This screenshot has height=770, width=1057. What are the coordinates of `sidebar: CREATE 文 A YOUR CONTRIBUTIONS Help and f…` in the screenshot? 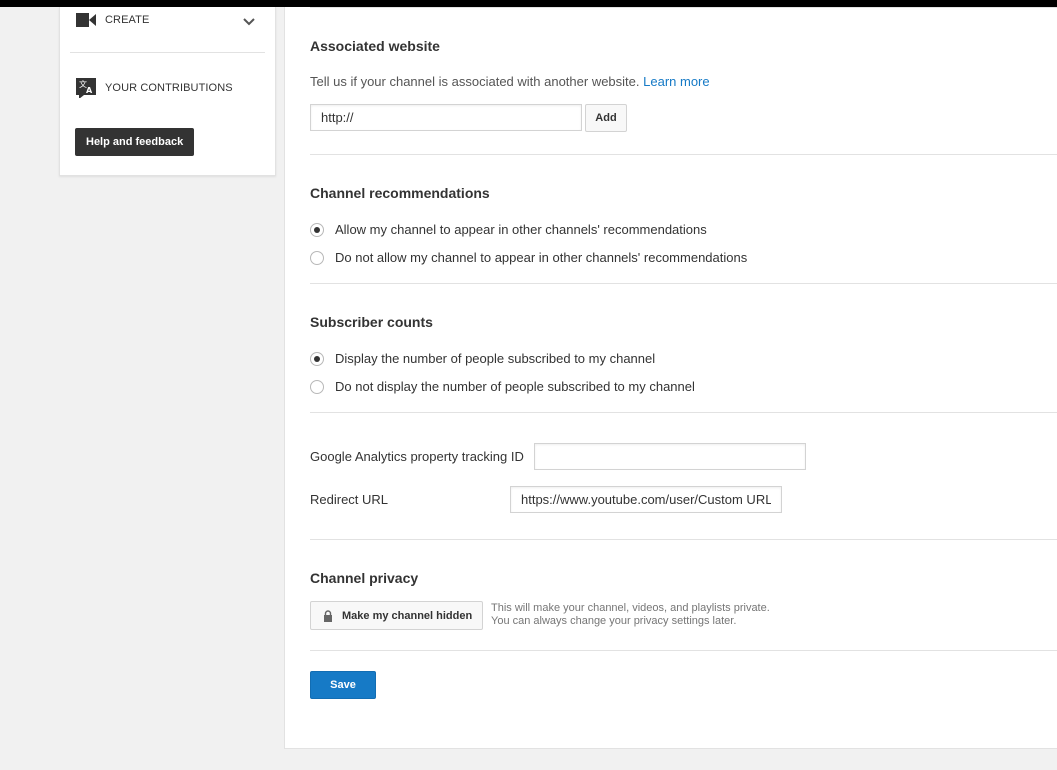 It's located at (167, 91).